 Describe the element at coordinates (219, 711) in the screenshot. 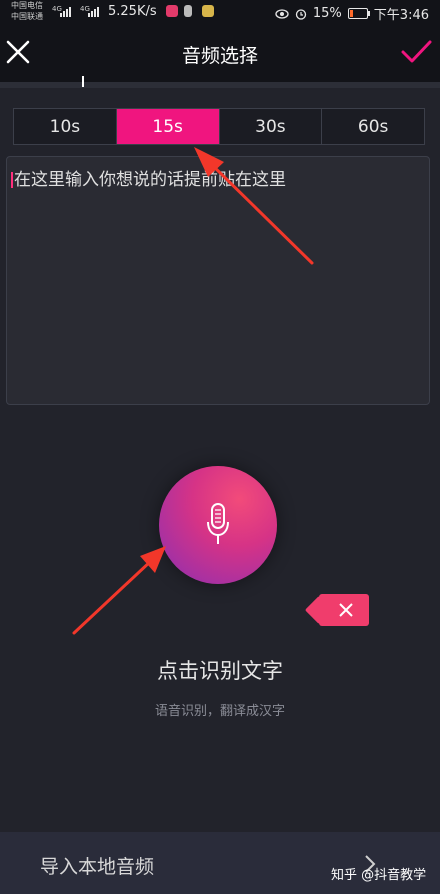

I see `voice-hint: 语音识别，翻译成汉字` at that location.